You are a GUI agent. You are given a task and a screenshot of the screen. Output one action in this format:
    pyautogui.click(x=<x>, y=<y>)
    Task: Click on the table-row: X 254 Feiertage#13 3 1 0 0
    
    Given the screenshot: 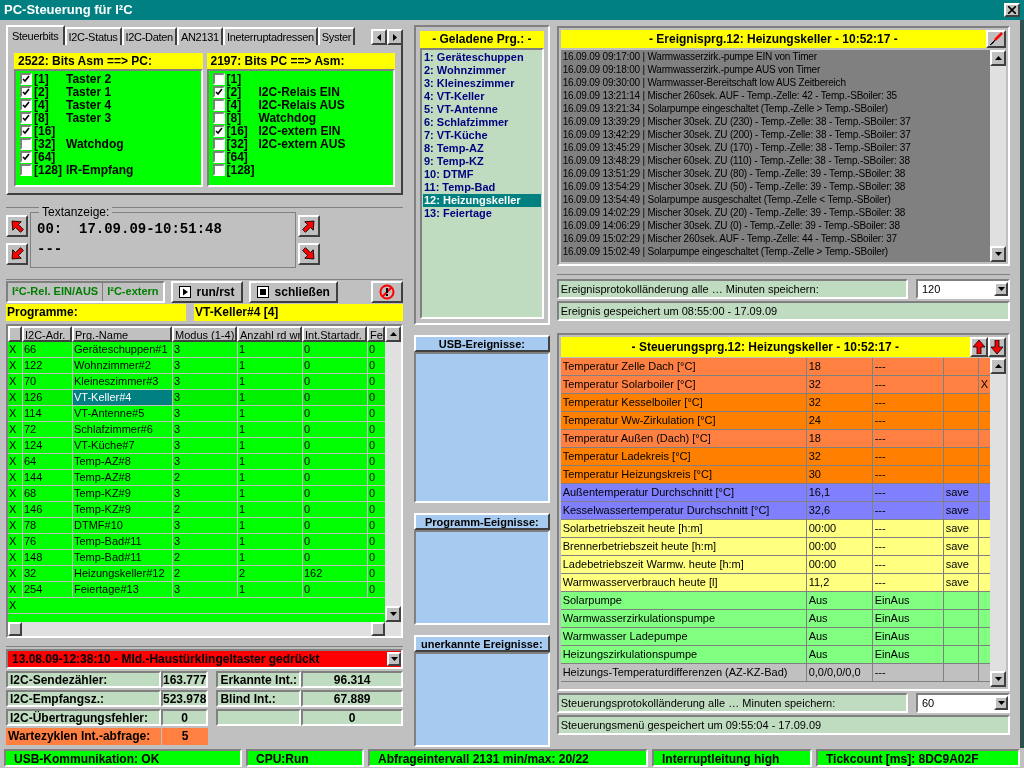 What is the action you would take?
    pyautogui.click(x=196, y=590)
    